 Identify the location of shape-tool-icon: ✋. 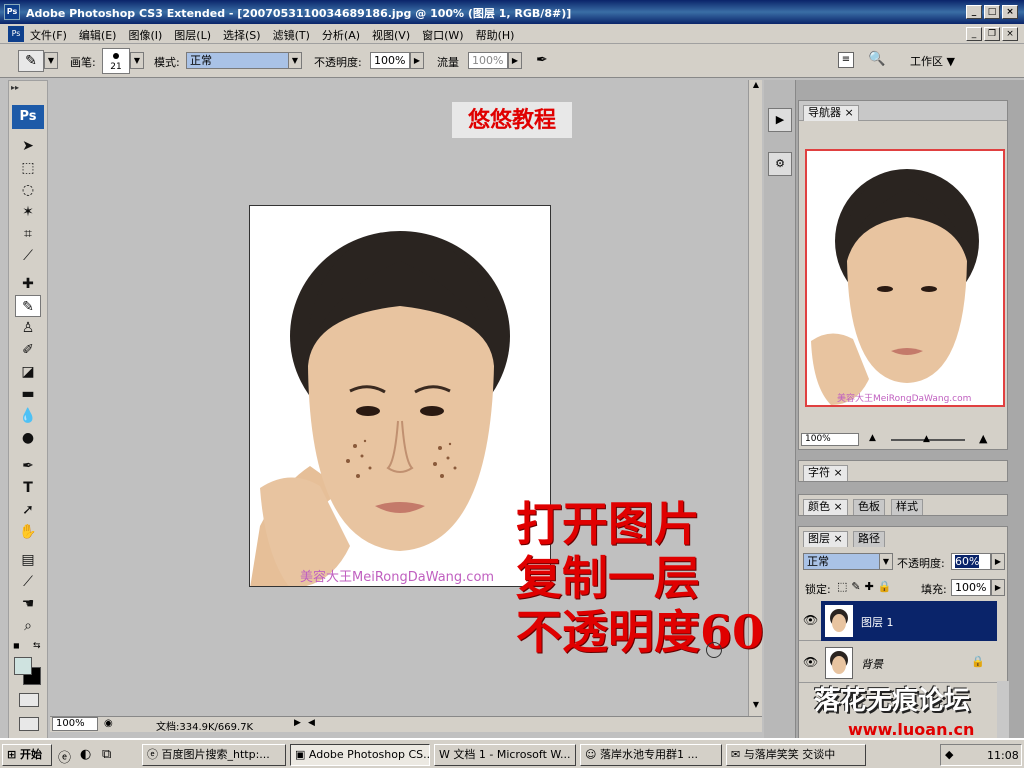
(28, 532).